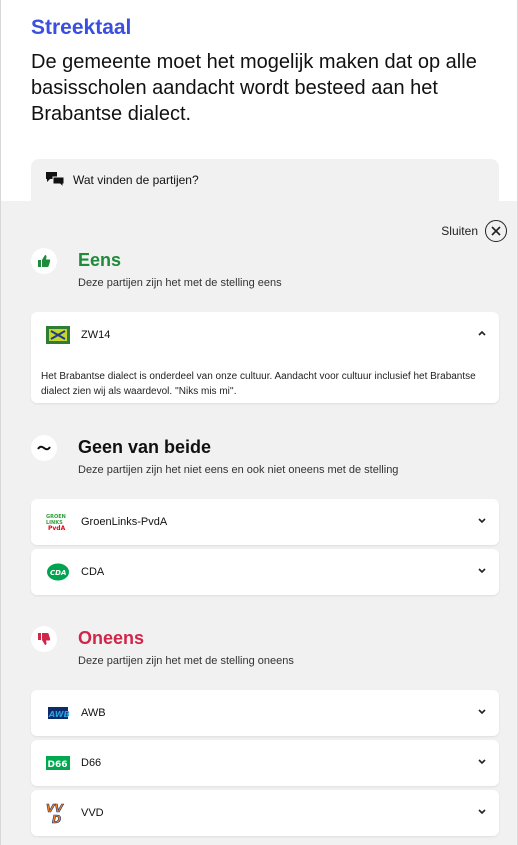 This screenshot has width=518, height=845. What do you see at coordinates (44, 639) in the screenshot?
I see `thumbs-down-icon` at bounding box center [44, 639].